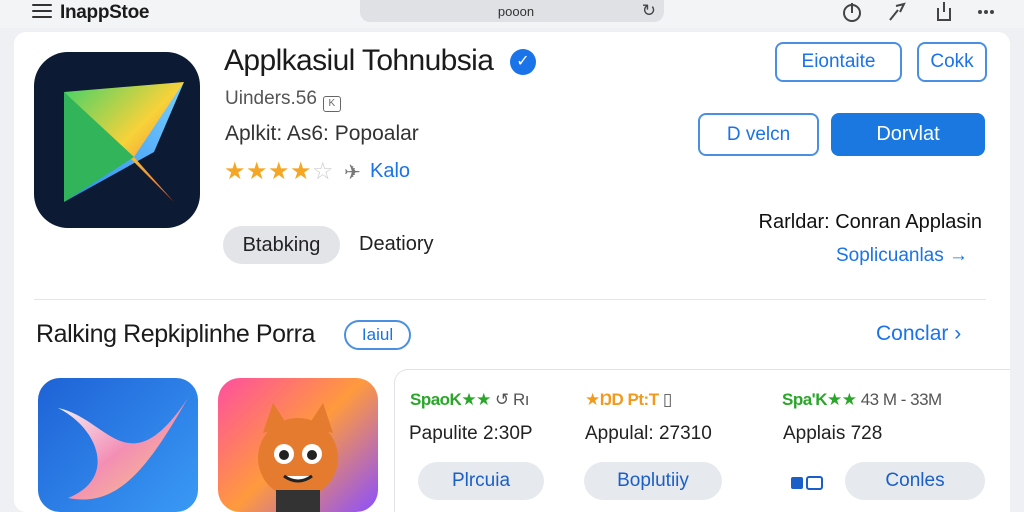  I want to click on top-bar: InappStoe pooon ↻, so click(512, 14).